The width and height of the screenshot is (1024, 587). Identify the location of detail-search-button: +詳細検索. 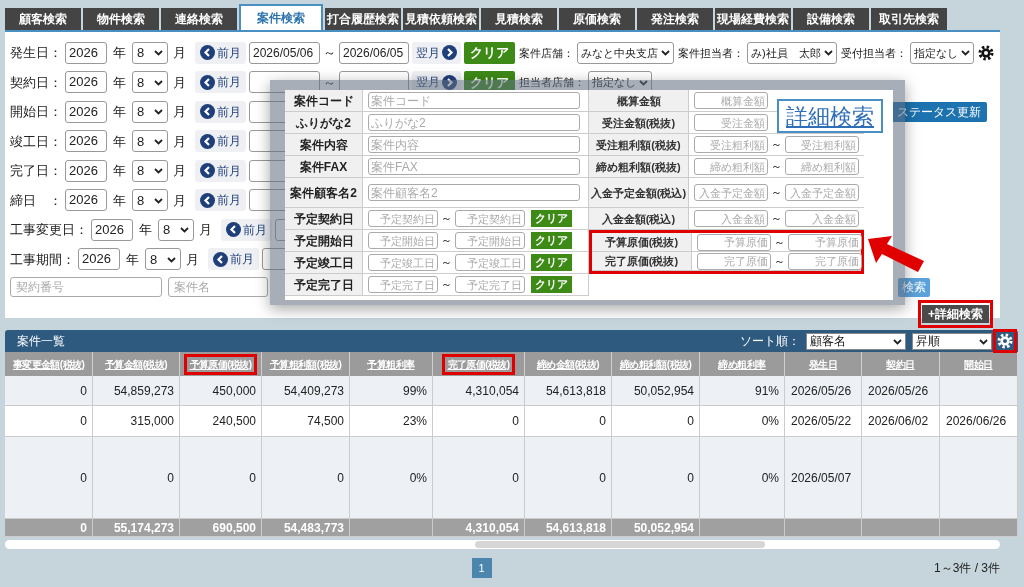
(955, 314).